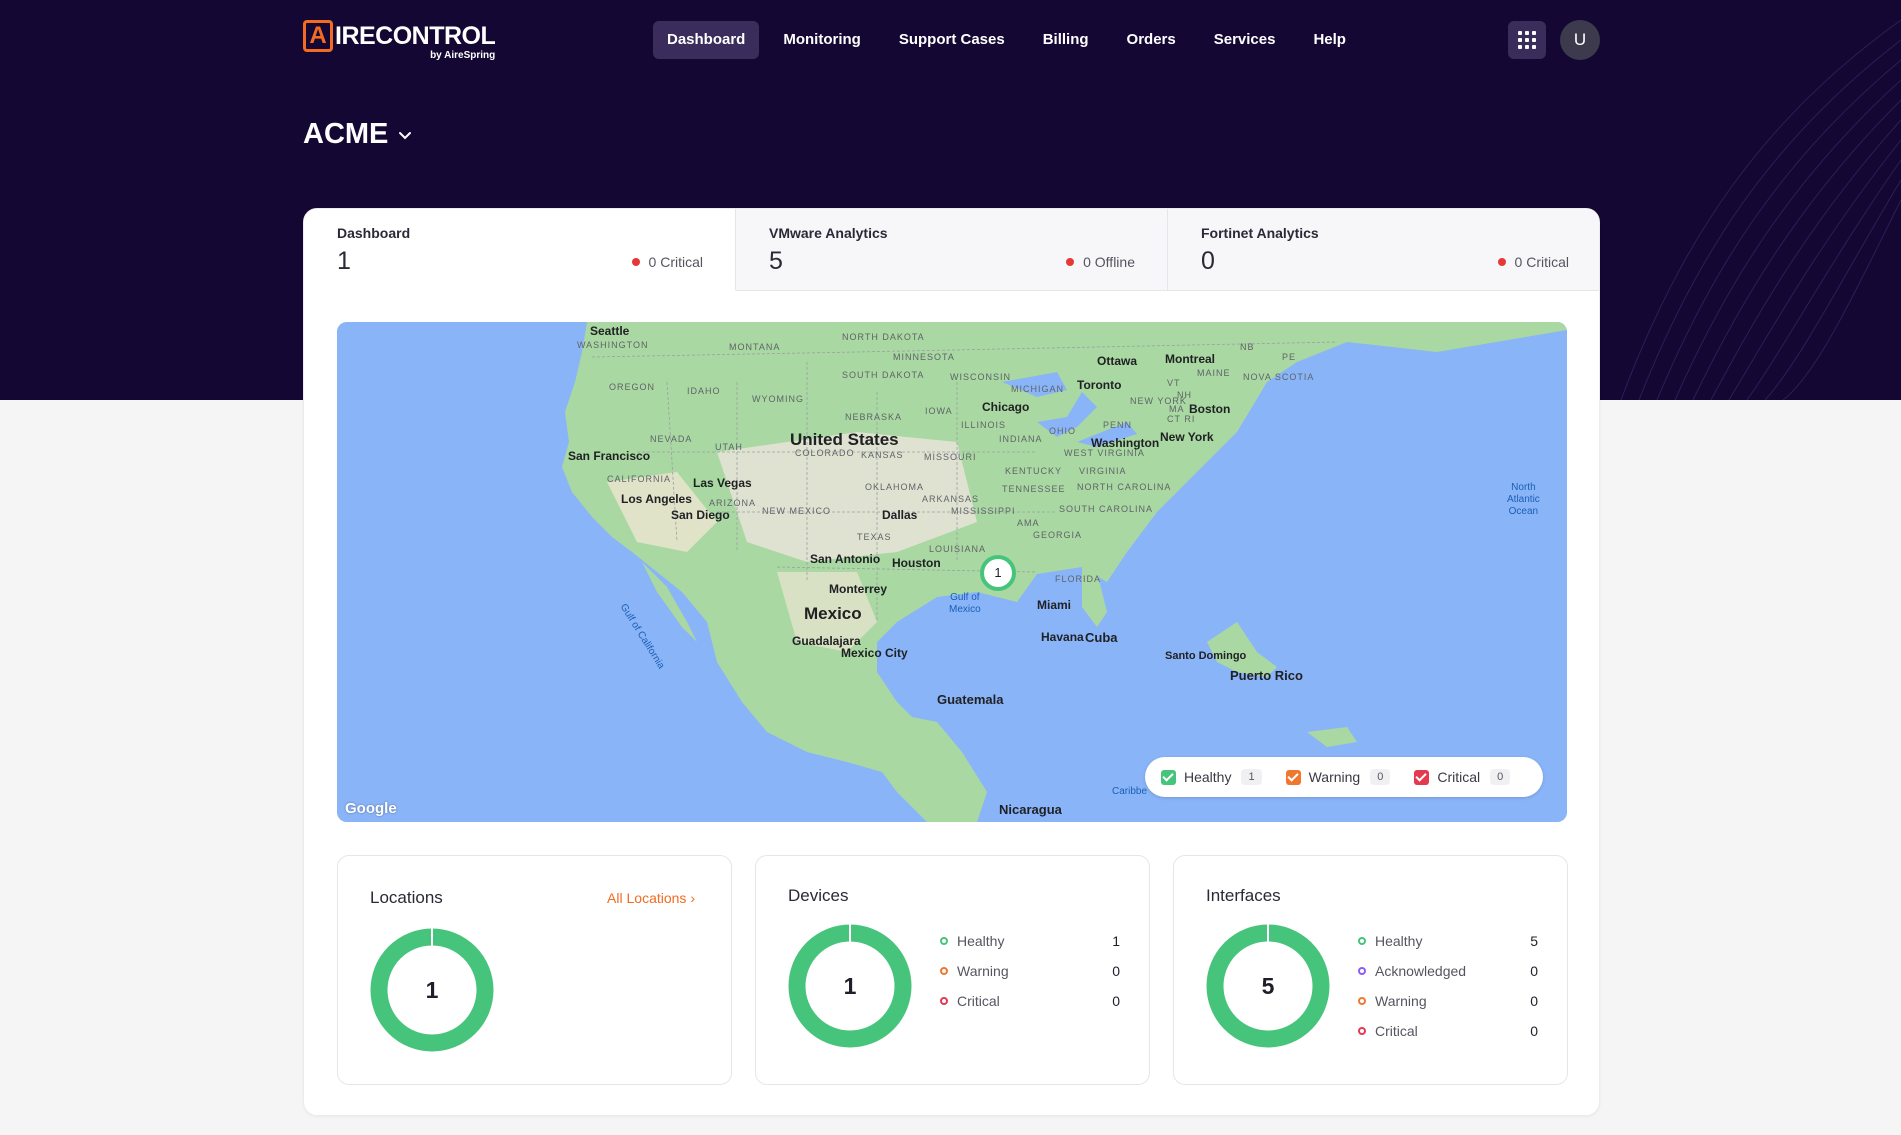  I want to click on map-label-minnesota: MINNESOTA, so click(924, 357).